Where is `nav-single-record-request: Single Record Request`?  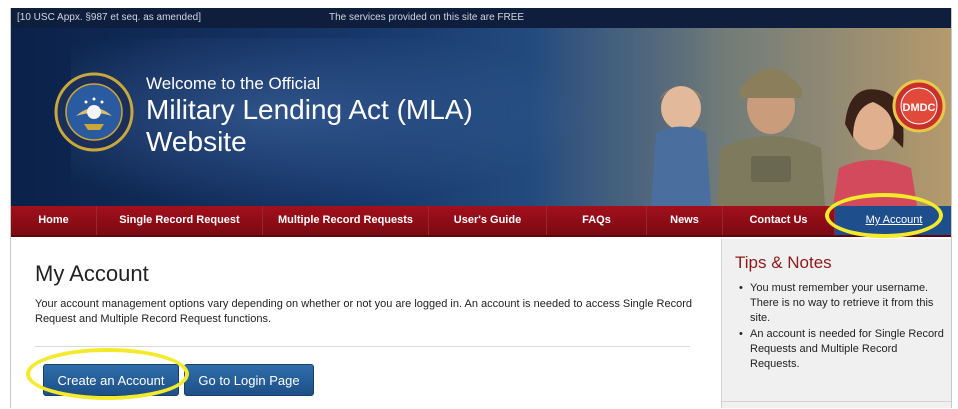 nav-single-record-request: Single Record Request is located at coordinates (180, 220).